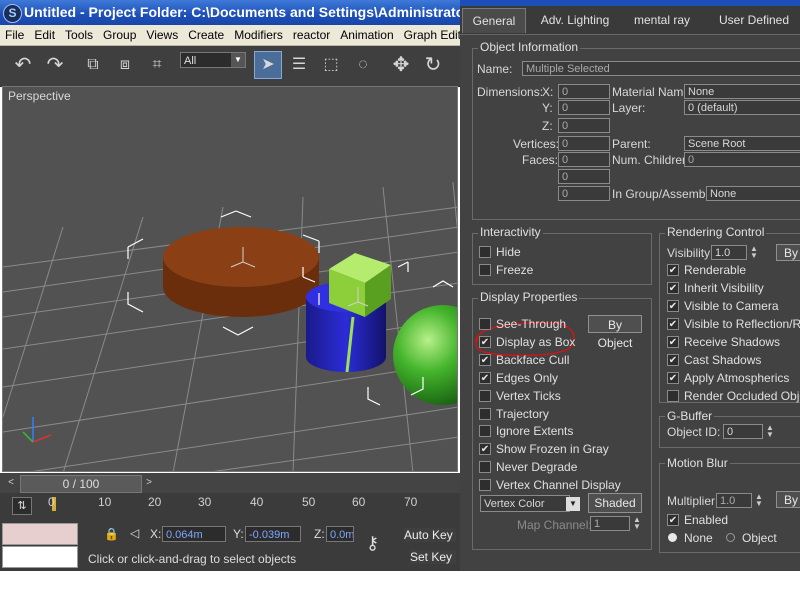  What do you see at coordinates (788, 499) in the screenshot?
I see `motion-blur-by-button: By` at bounding box center [788, 499].